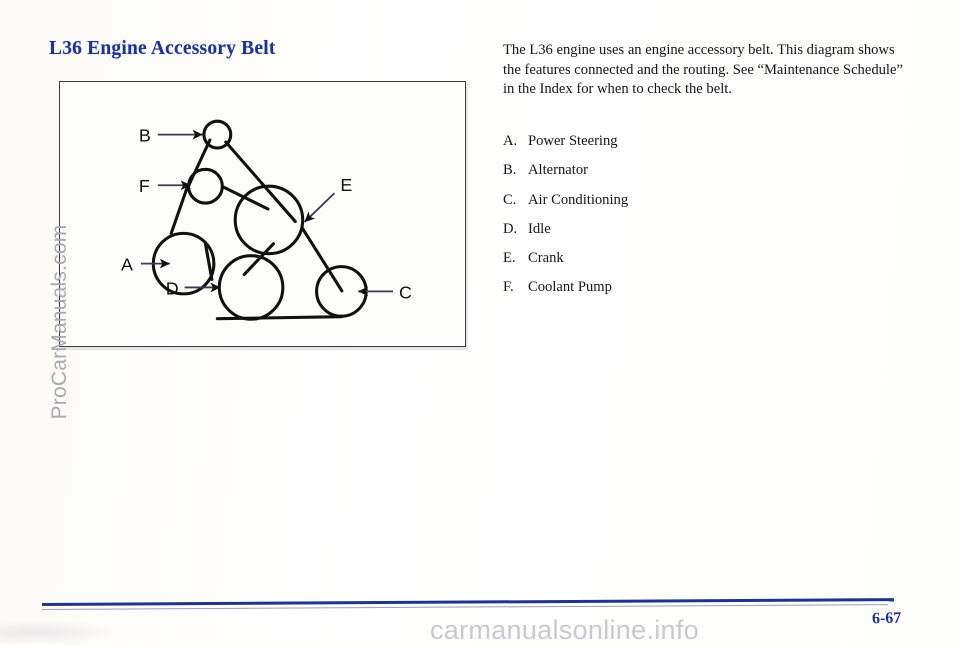  I want to click on page-title: L36 Engine Accessory Belt, so click(162, 48).